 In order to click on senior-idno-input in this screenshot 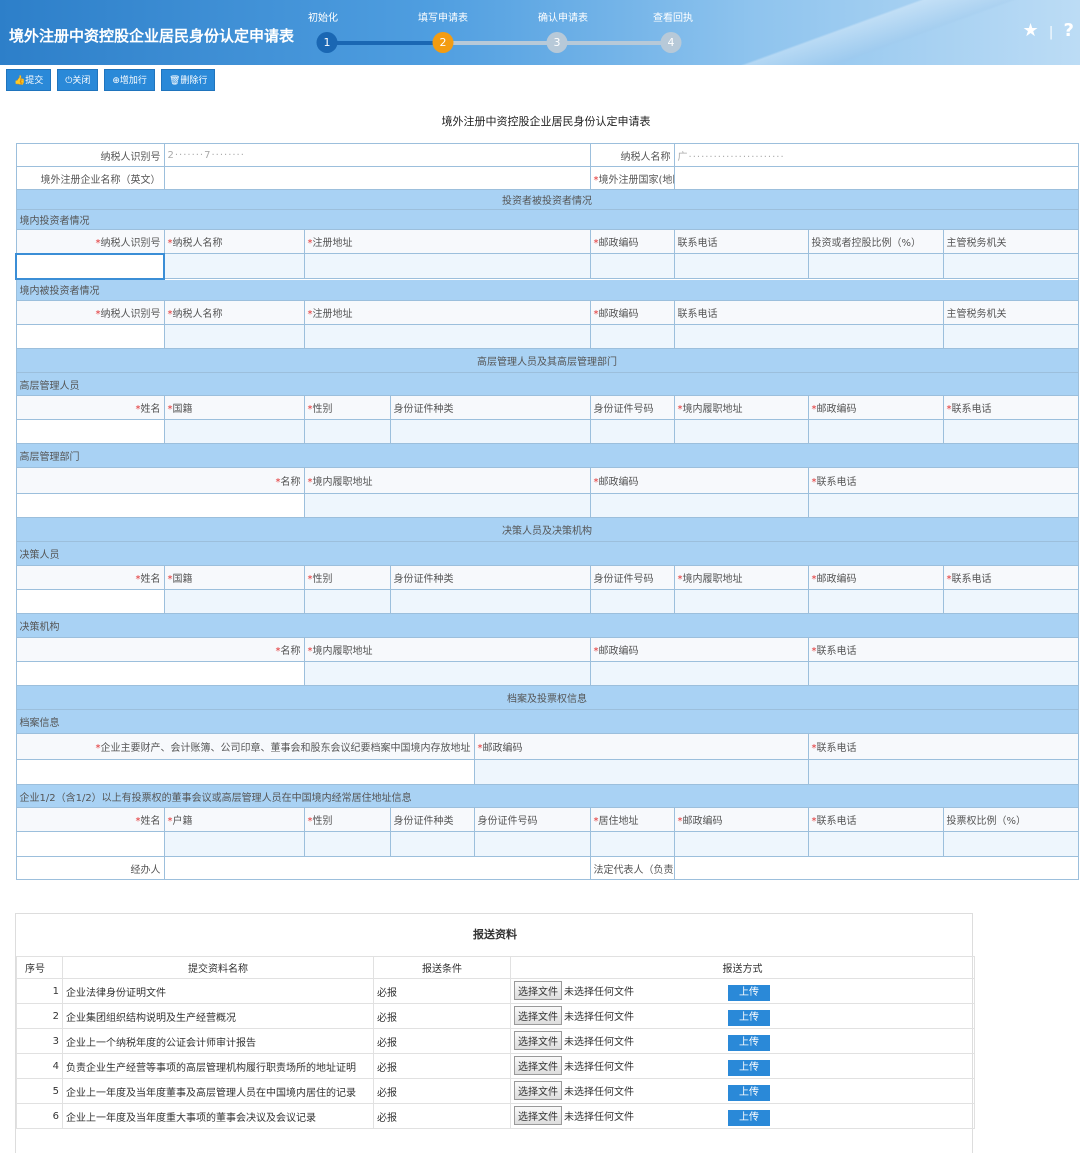, I will do `click(632, 431)`.